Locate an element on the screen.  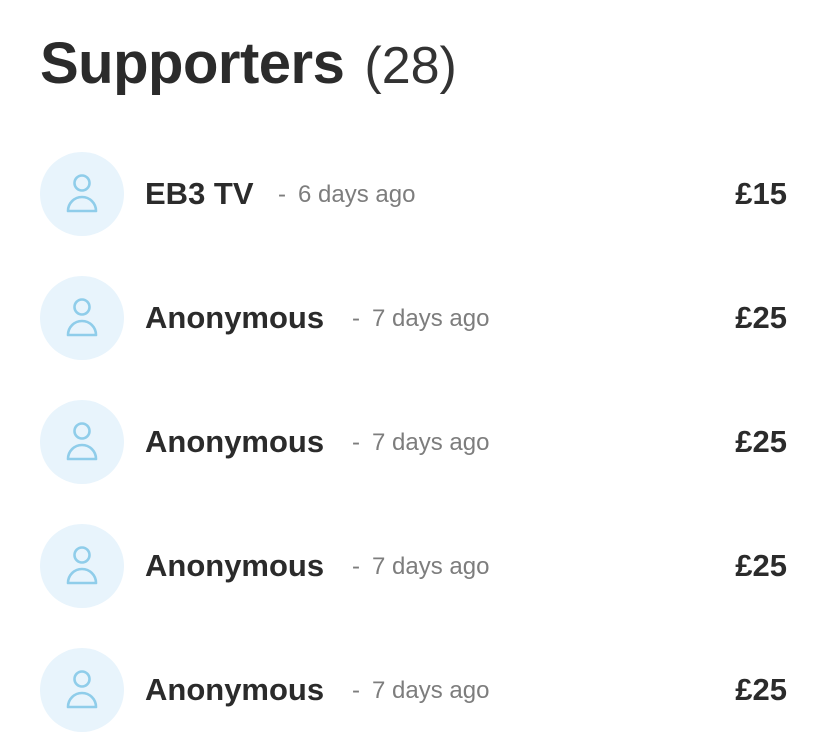
page-title: Supporters is located at coordinates (192, 63).